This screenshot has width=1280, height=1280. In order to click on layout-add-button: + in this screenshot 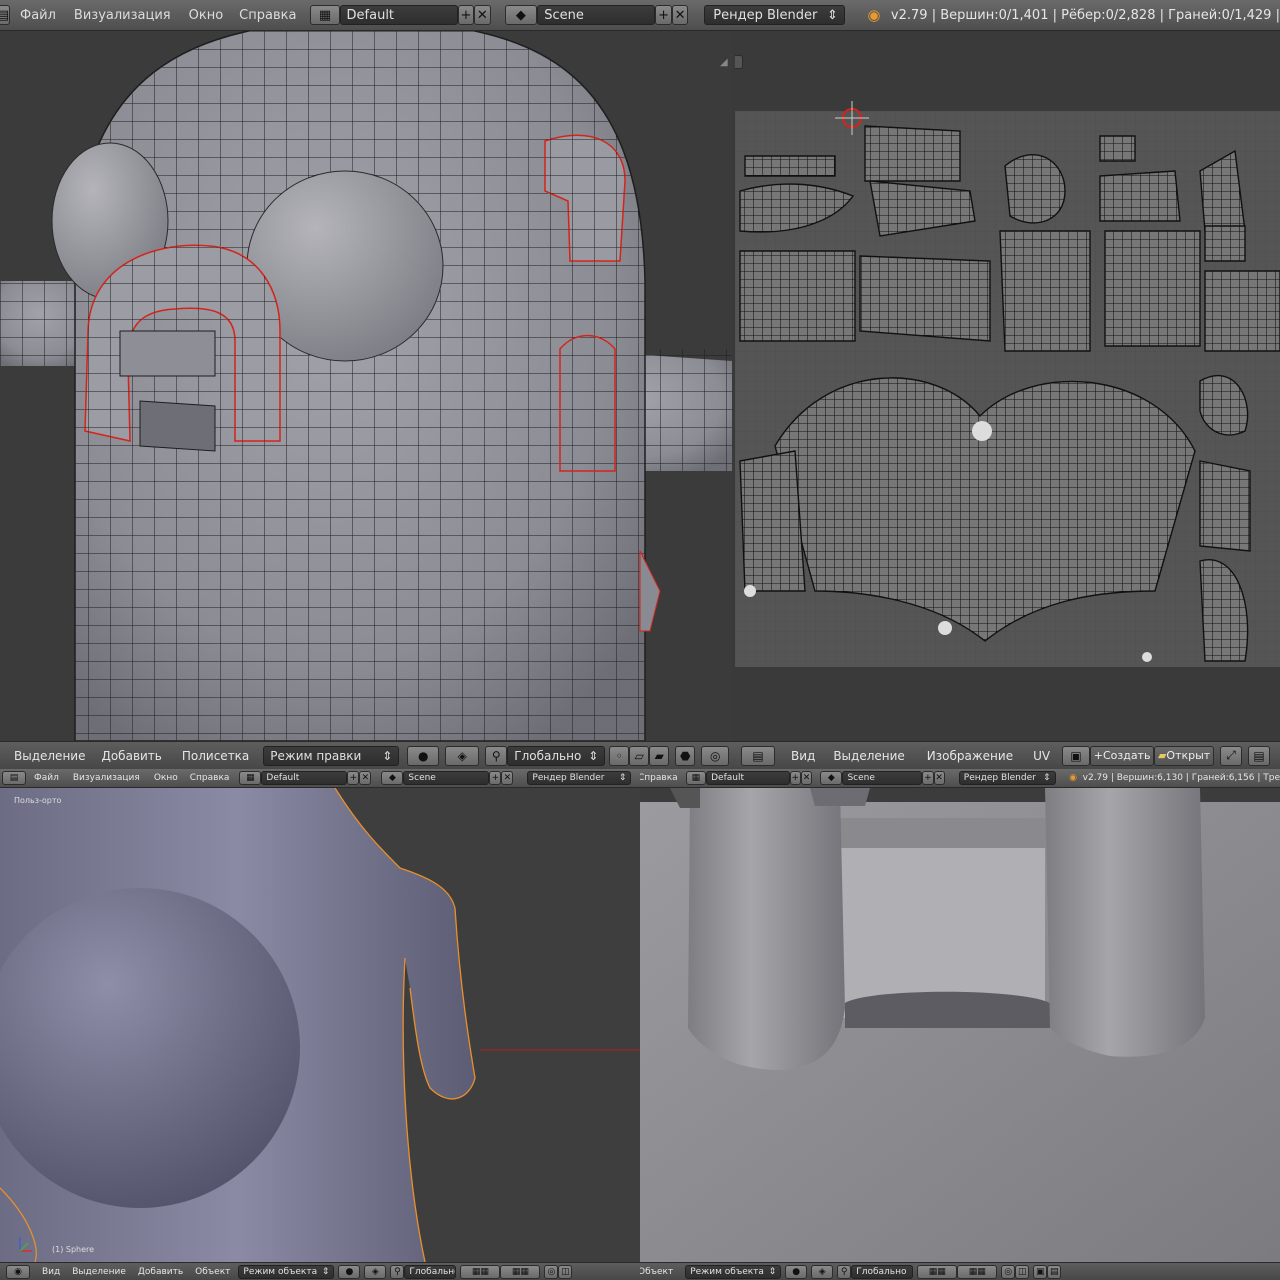, I will do `click(466, 15)`.